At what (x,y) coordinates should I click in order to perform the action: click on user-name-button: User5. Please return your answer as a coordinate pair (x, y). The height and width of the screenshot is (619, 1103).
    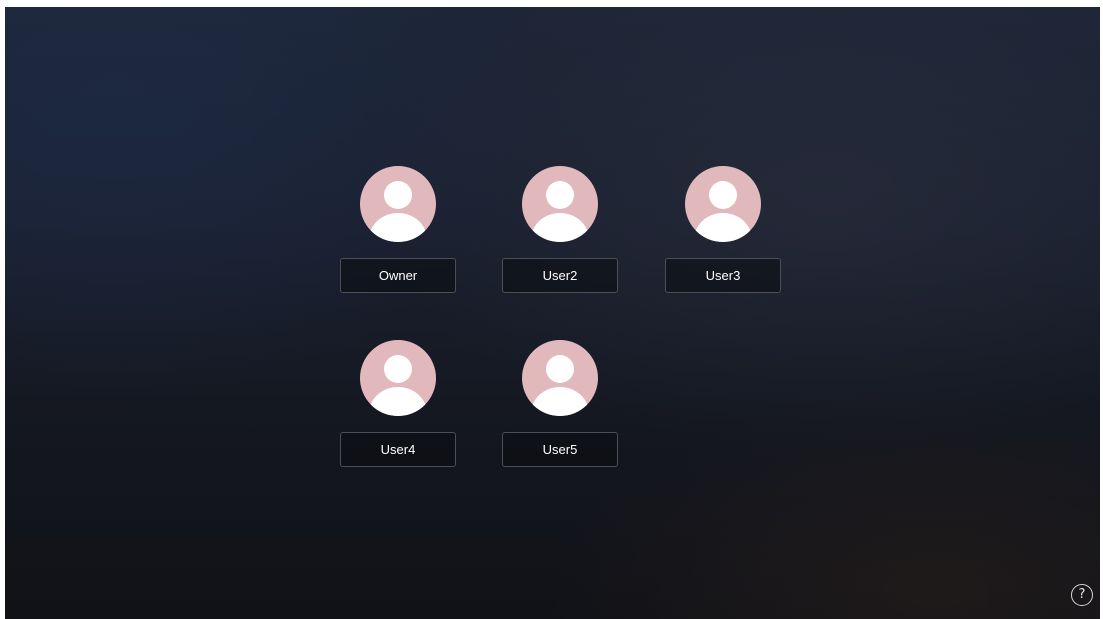
    Looking at the image, I should click on (560, 449).